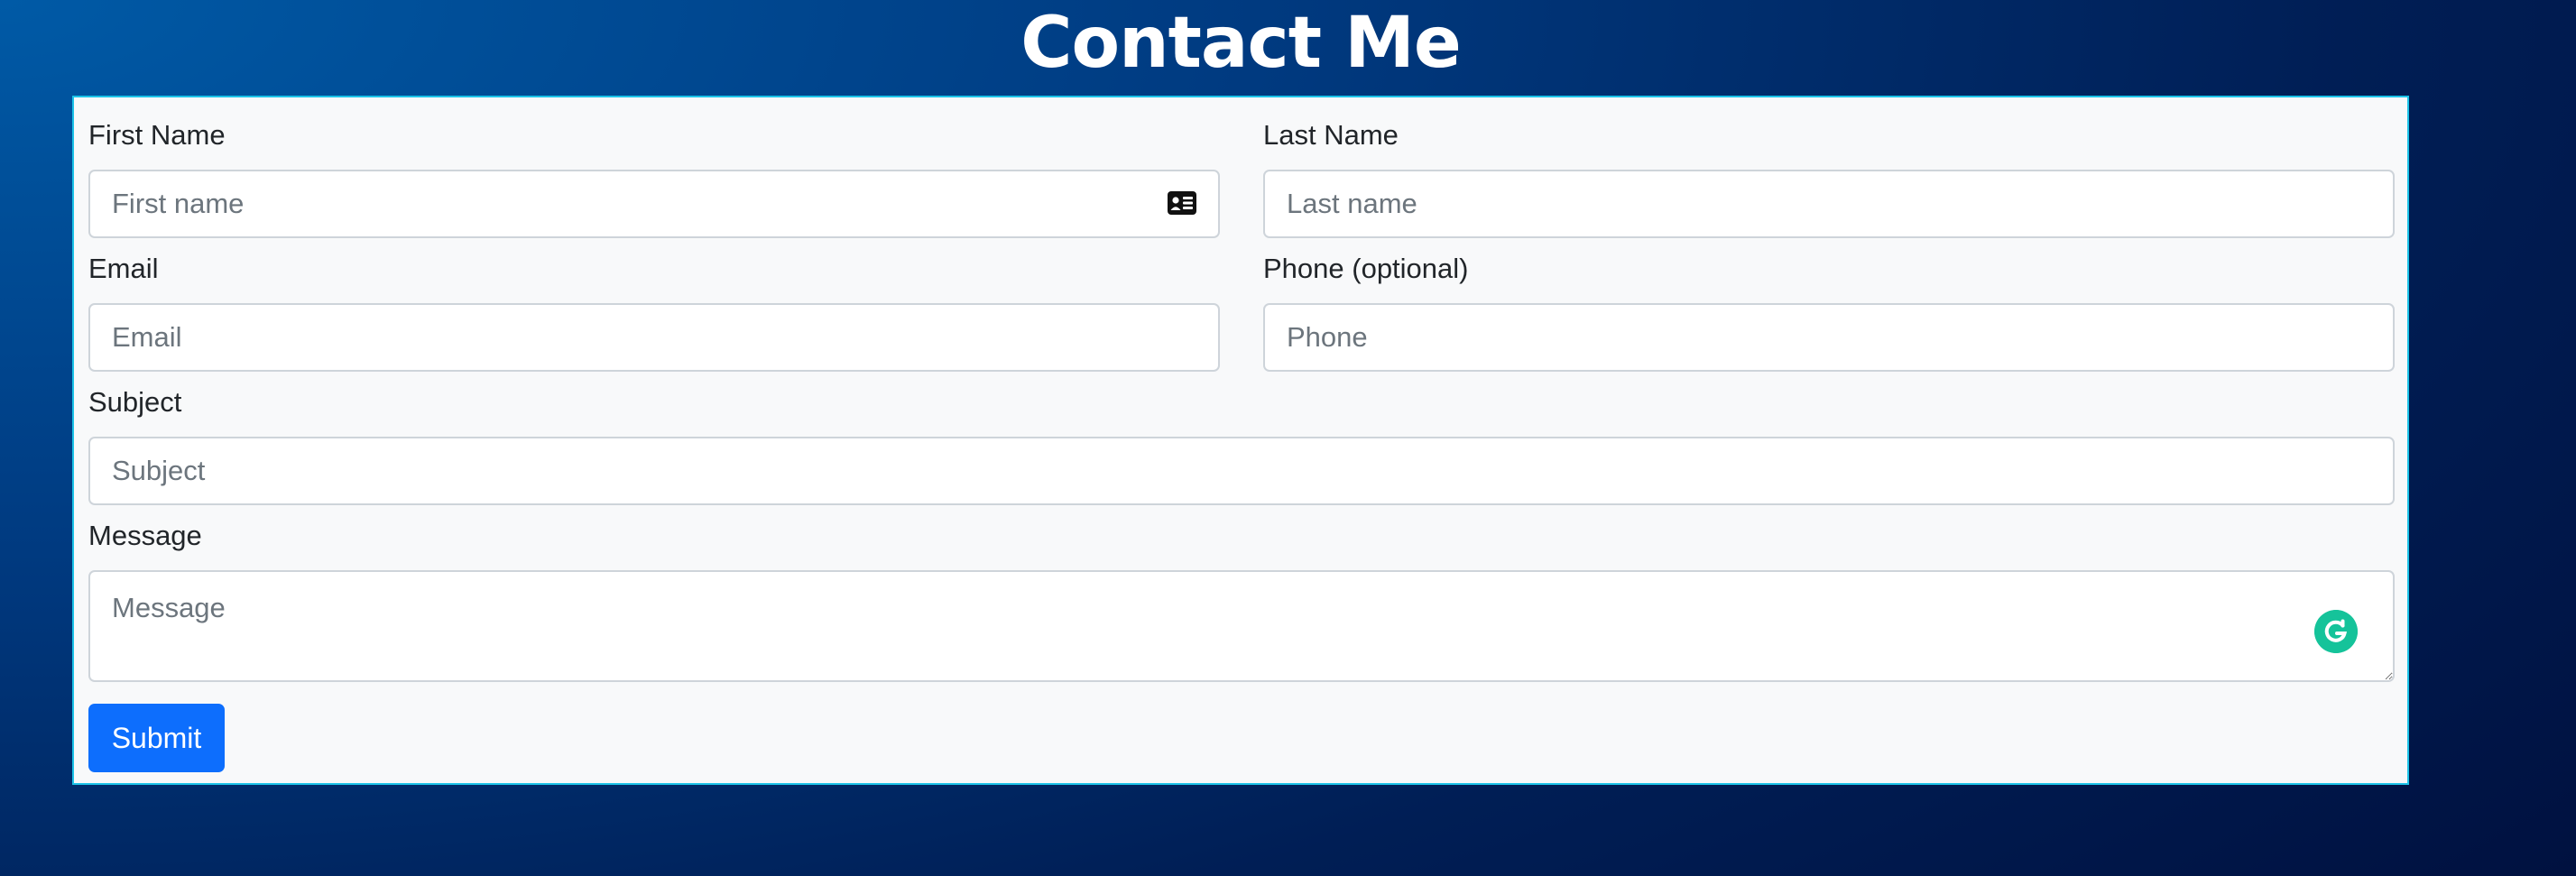 The width and height of the screenshot is (2576, 876). Describe the element at coordinates (145, 535) in the screenshot. I see `message-label: Message` at that location.